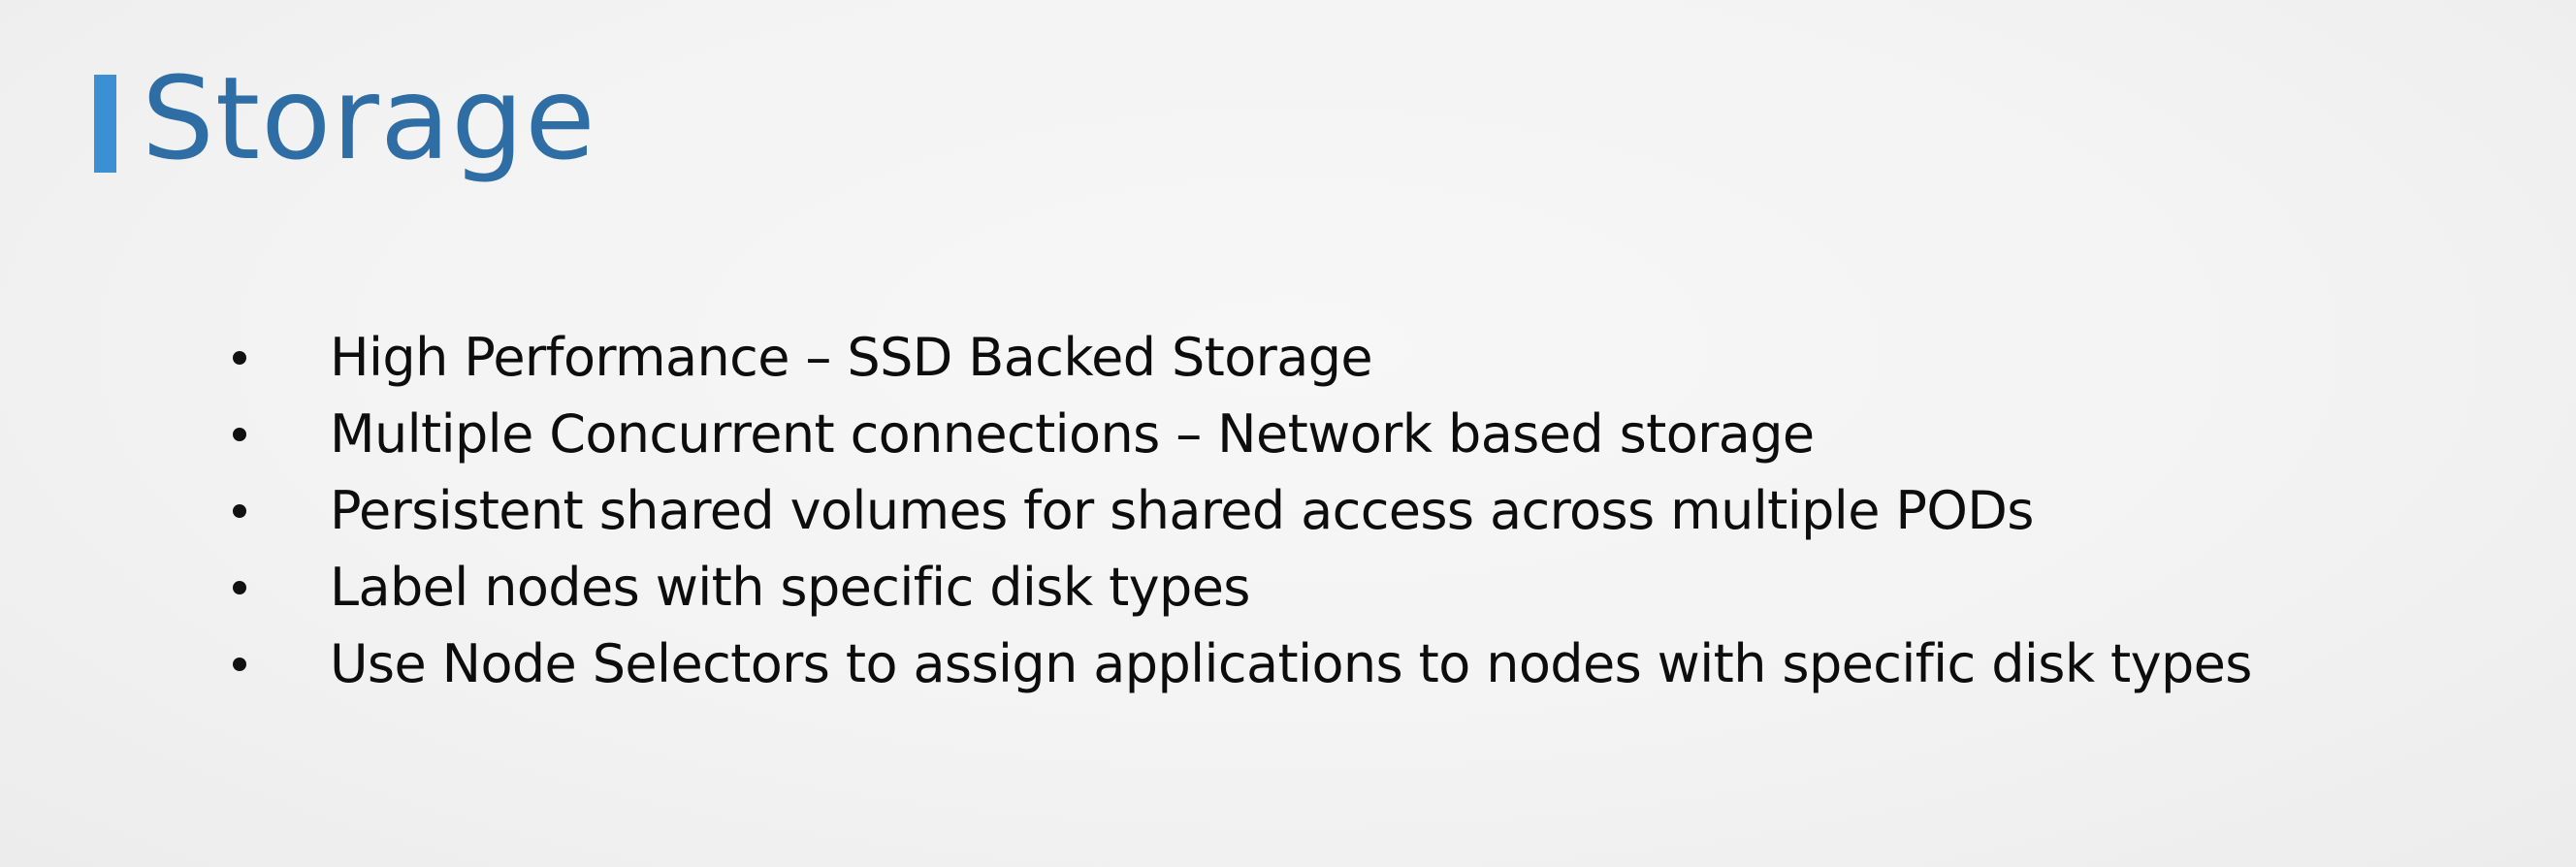 The image size is (2576, 867). I want to click on title-accent-bar, so click(105, 124).